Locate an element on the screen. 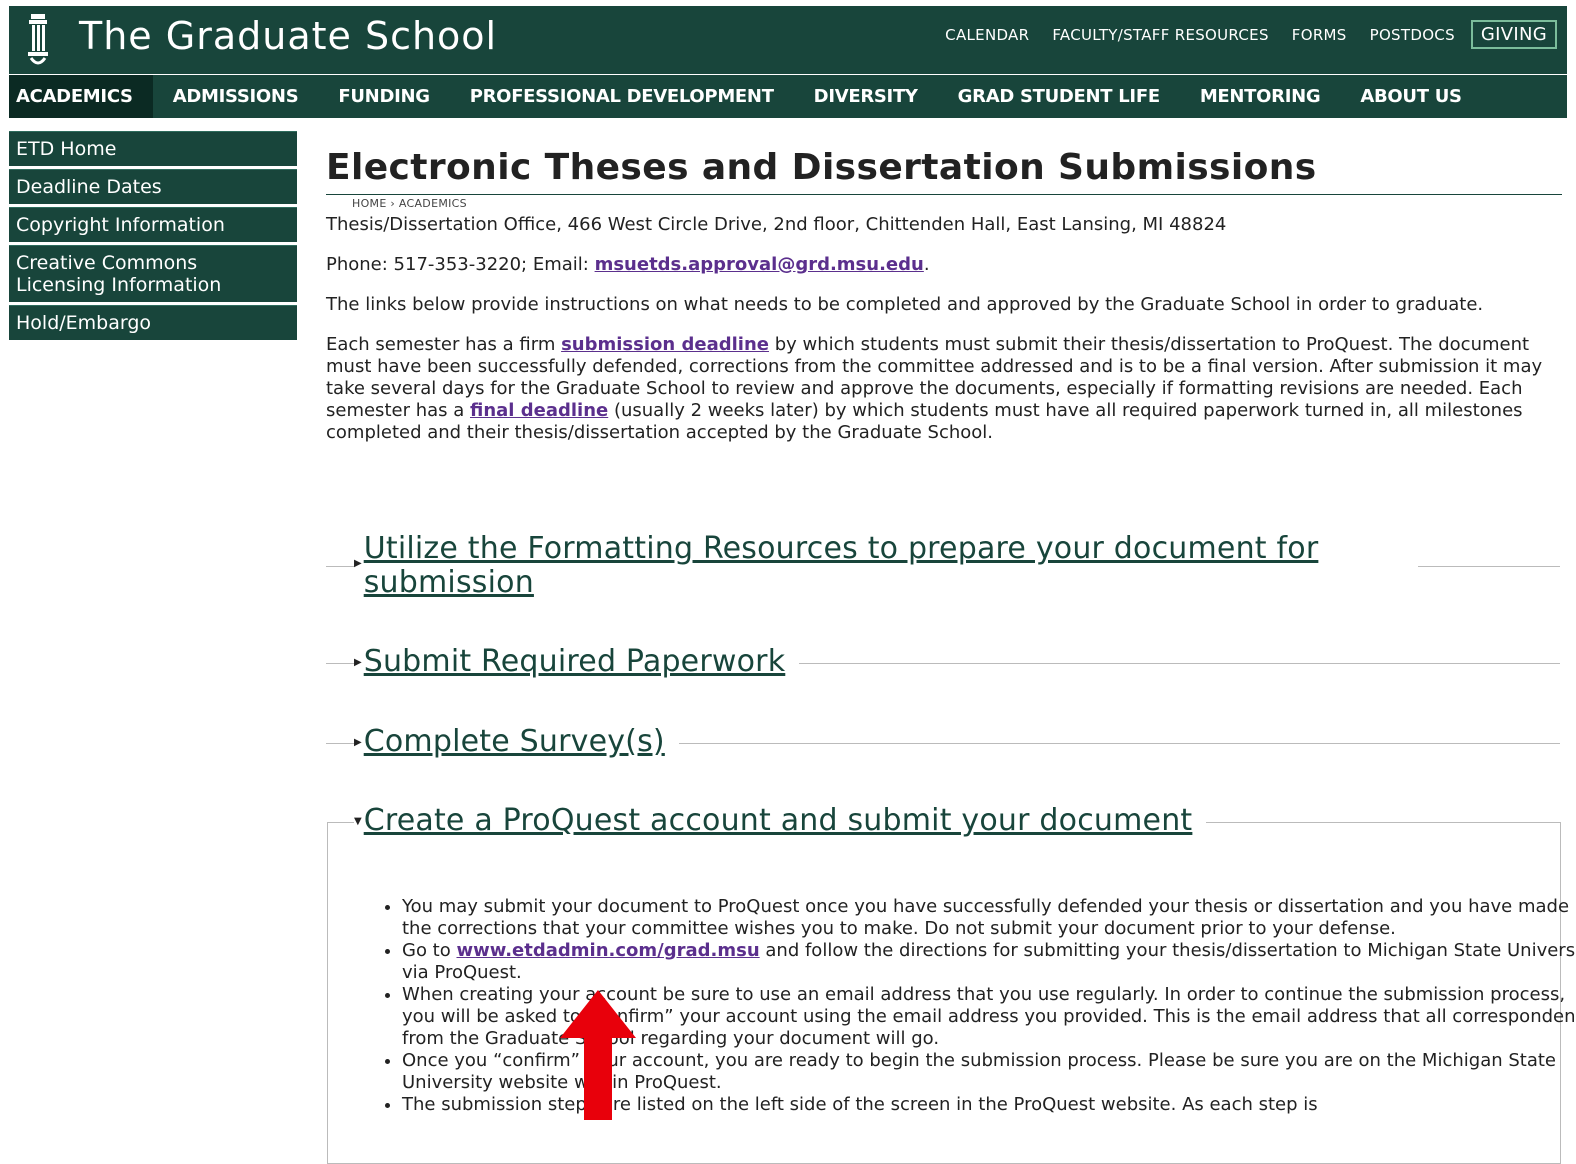 The image size is (1576, 1164). deadline-text-1: Each semester has a firm is located at coordinates (444, 344).